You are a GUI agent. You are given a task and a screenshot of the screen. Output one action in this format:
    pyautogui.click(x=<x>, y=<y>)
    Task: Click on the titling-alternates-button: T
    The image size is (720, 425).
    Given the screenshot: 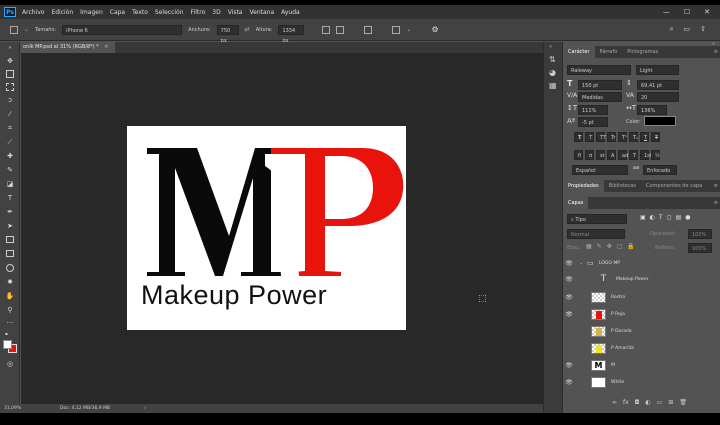 What is the action you would take?
    pyautogui.click(x=633, y=155)
    